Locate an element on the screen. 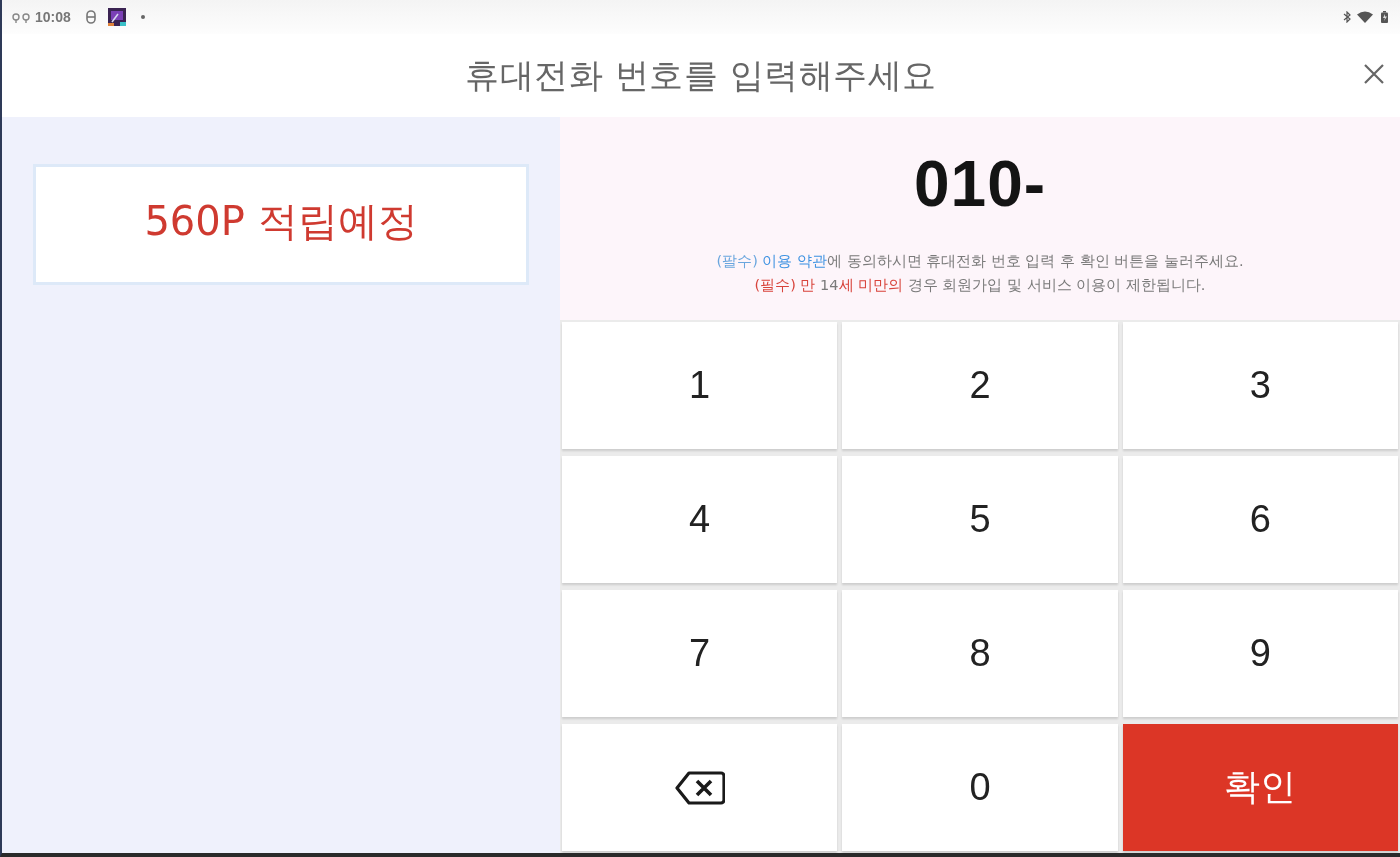  status-time: 10:08 is located at coordinates (53, 17).